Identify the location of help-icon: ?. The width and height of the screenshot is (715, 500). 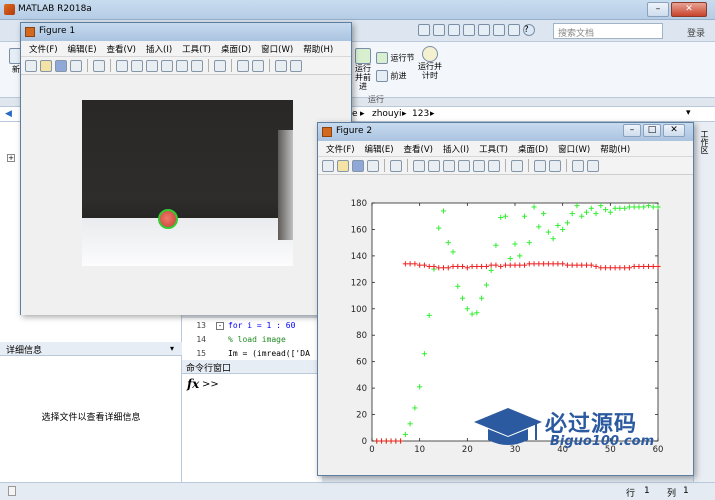
(529, 30).